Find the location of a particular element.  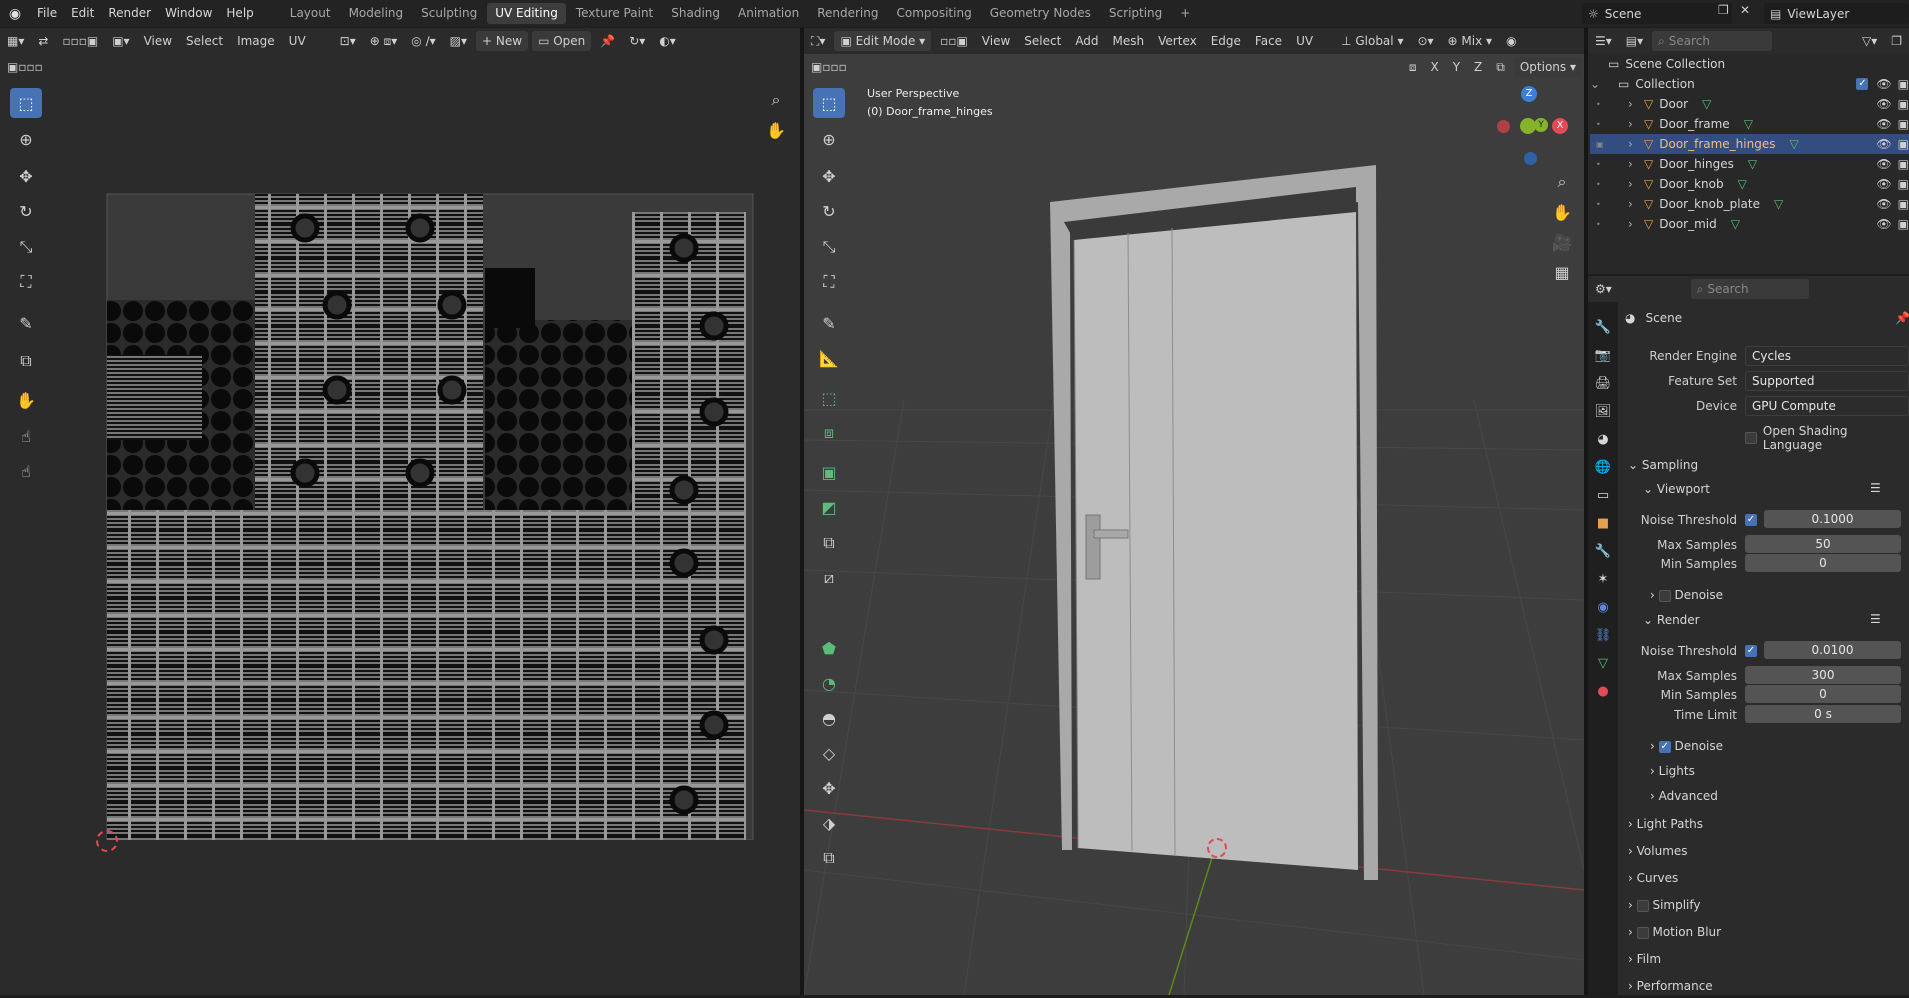

3d-cursor-icon is located at coordinates (1217, 848).